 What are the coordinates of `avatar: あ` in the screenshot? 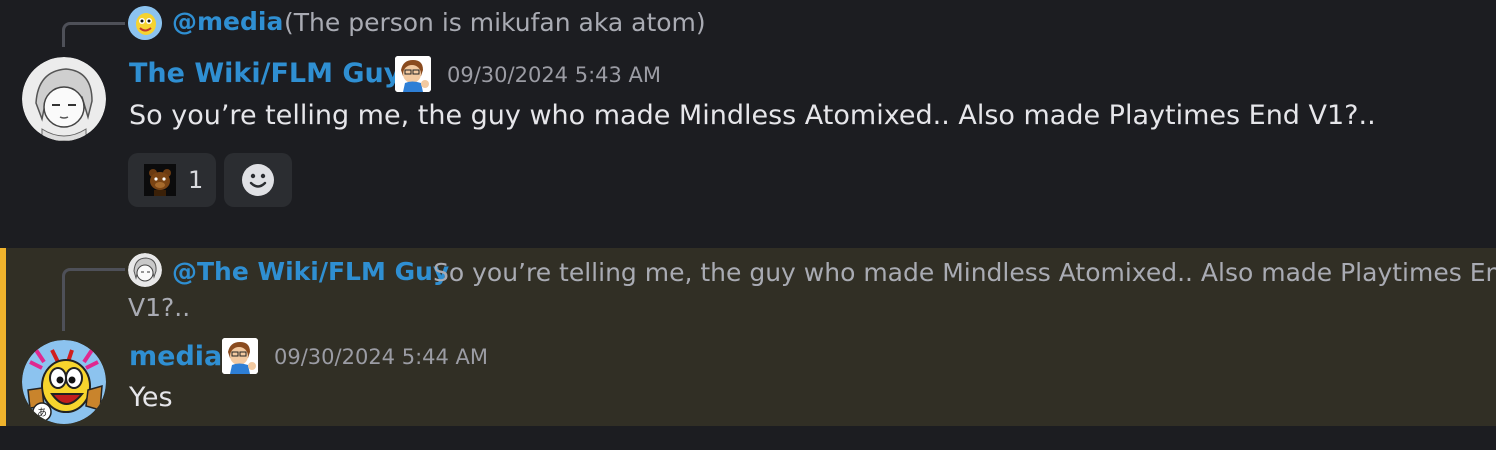 It's located at (64, 382).